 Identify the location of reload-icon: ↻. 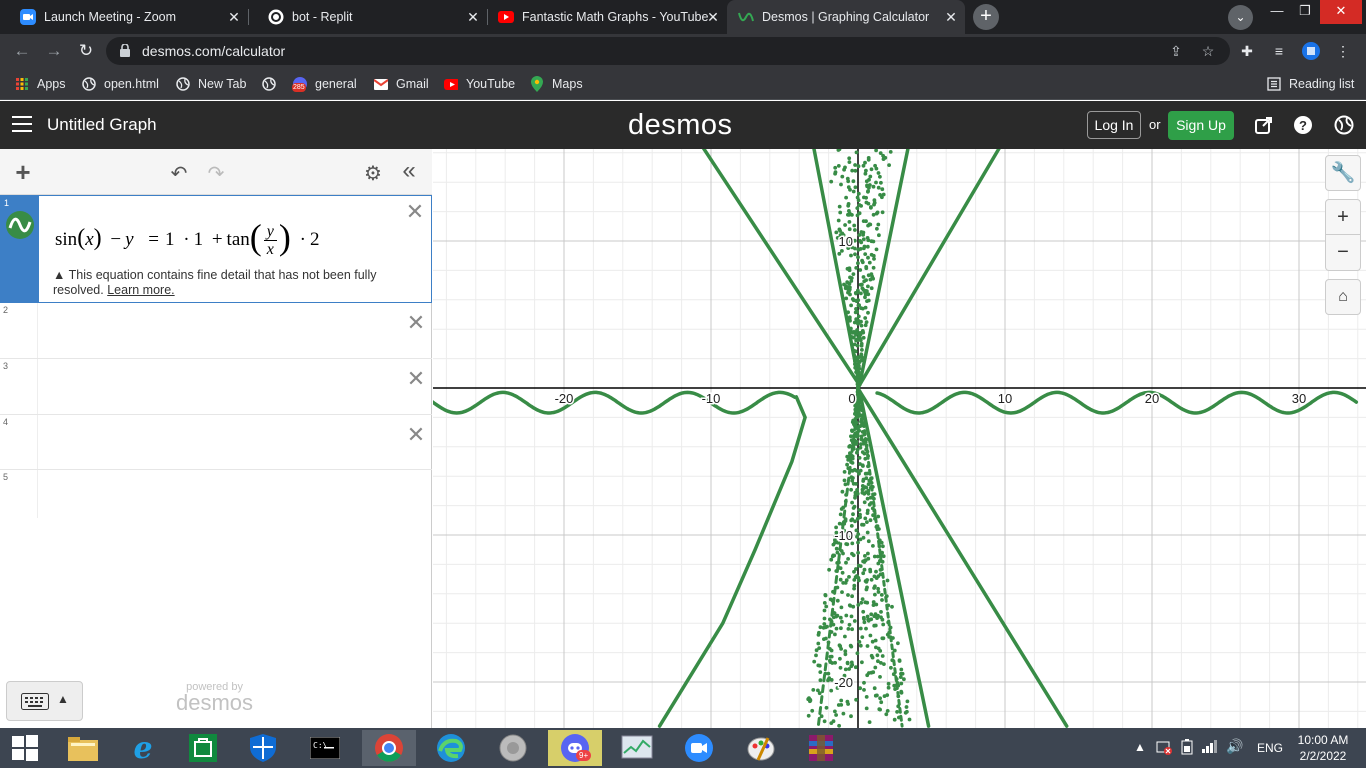
(86, 51).